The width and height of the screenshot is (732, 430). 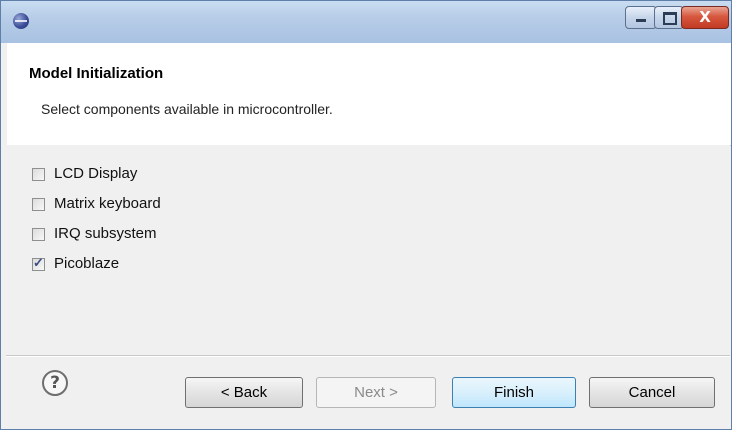 I want to click on page-title: Model Initialization, so click(x=96, y=73).